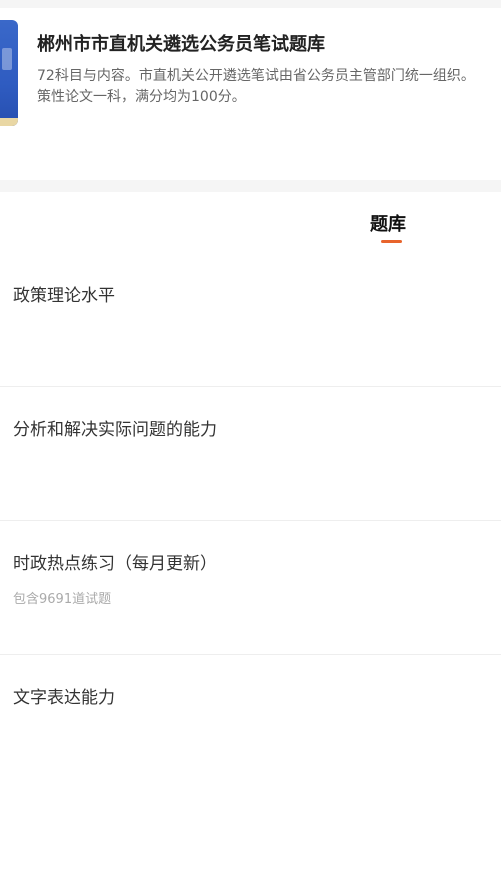 The image size is (501, 889). I want to click on top-spacer, so click(250, 4).